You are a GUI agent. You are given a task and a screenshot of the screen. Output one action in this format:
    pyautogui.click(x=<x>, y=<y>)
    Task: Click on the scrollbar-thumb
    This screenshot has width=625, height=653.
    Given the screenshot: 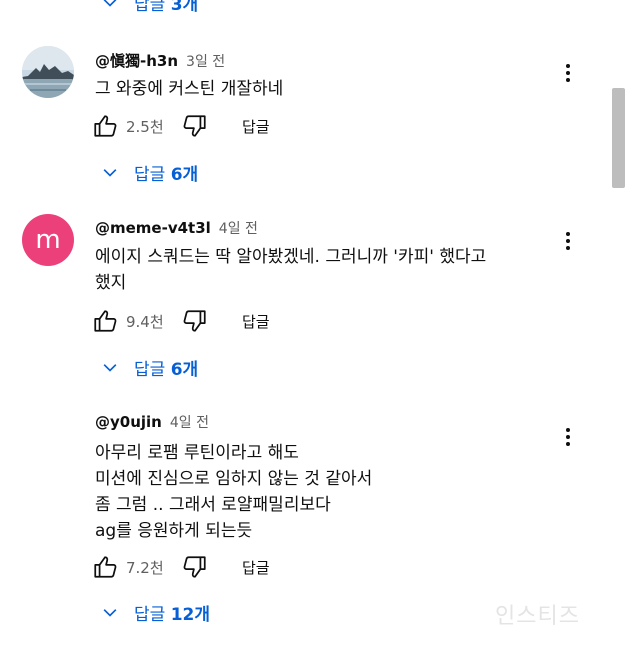 What is the action you would take?
    pyautogui.click(x=618, y=138)
    